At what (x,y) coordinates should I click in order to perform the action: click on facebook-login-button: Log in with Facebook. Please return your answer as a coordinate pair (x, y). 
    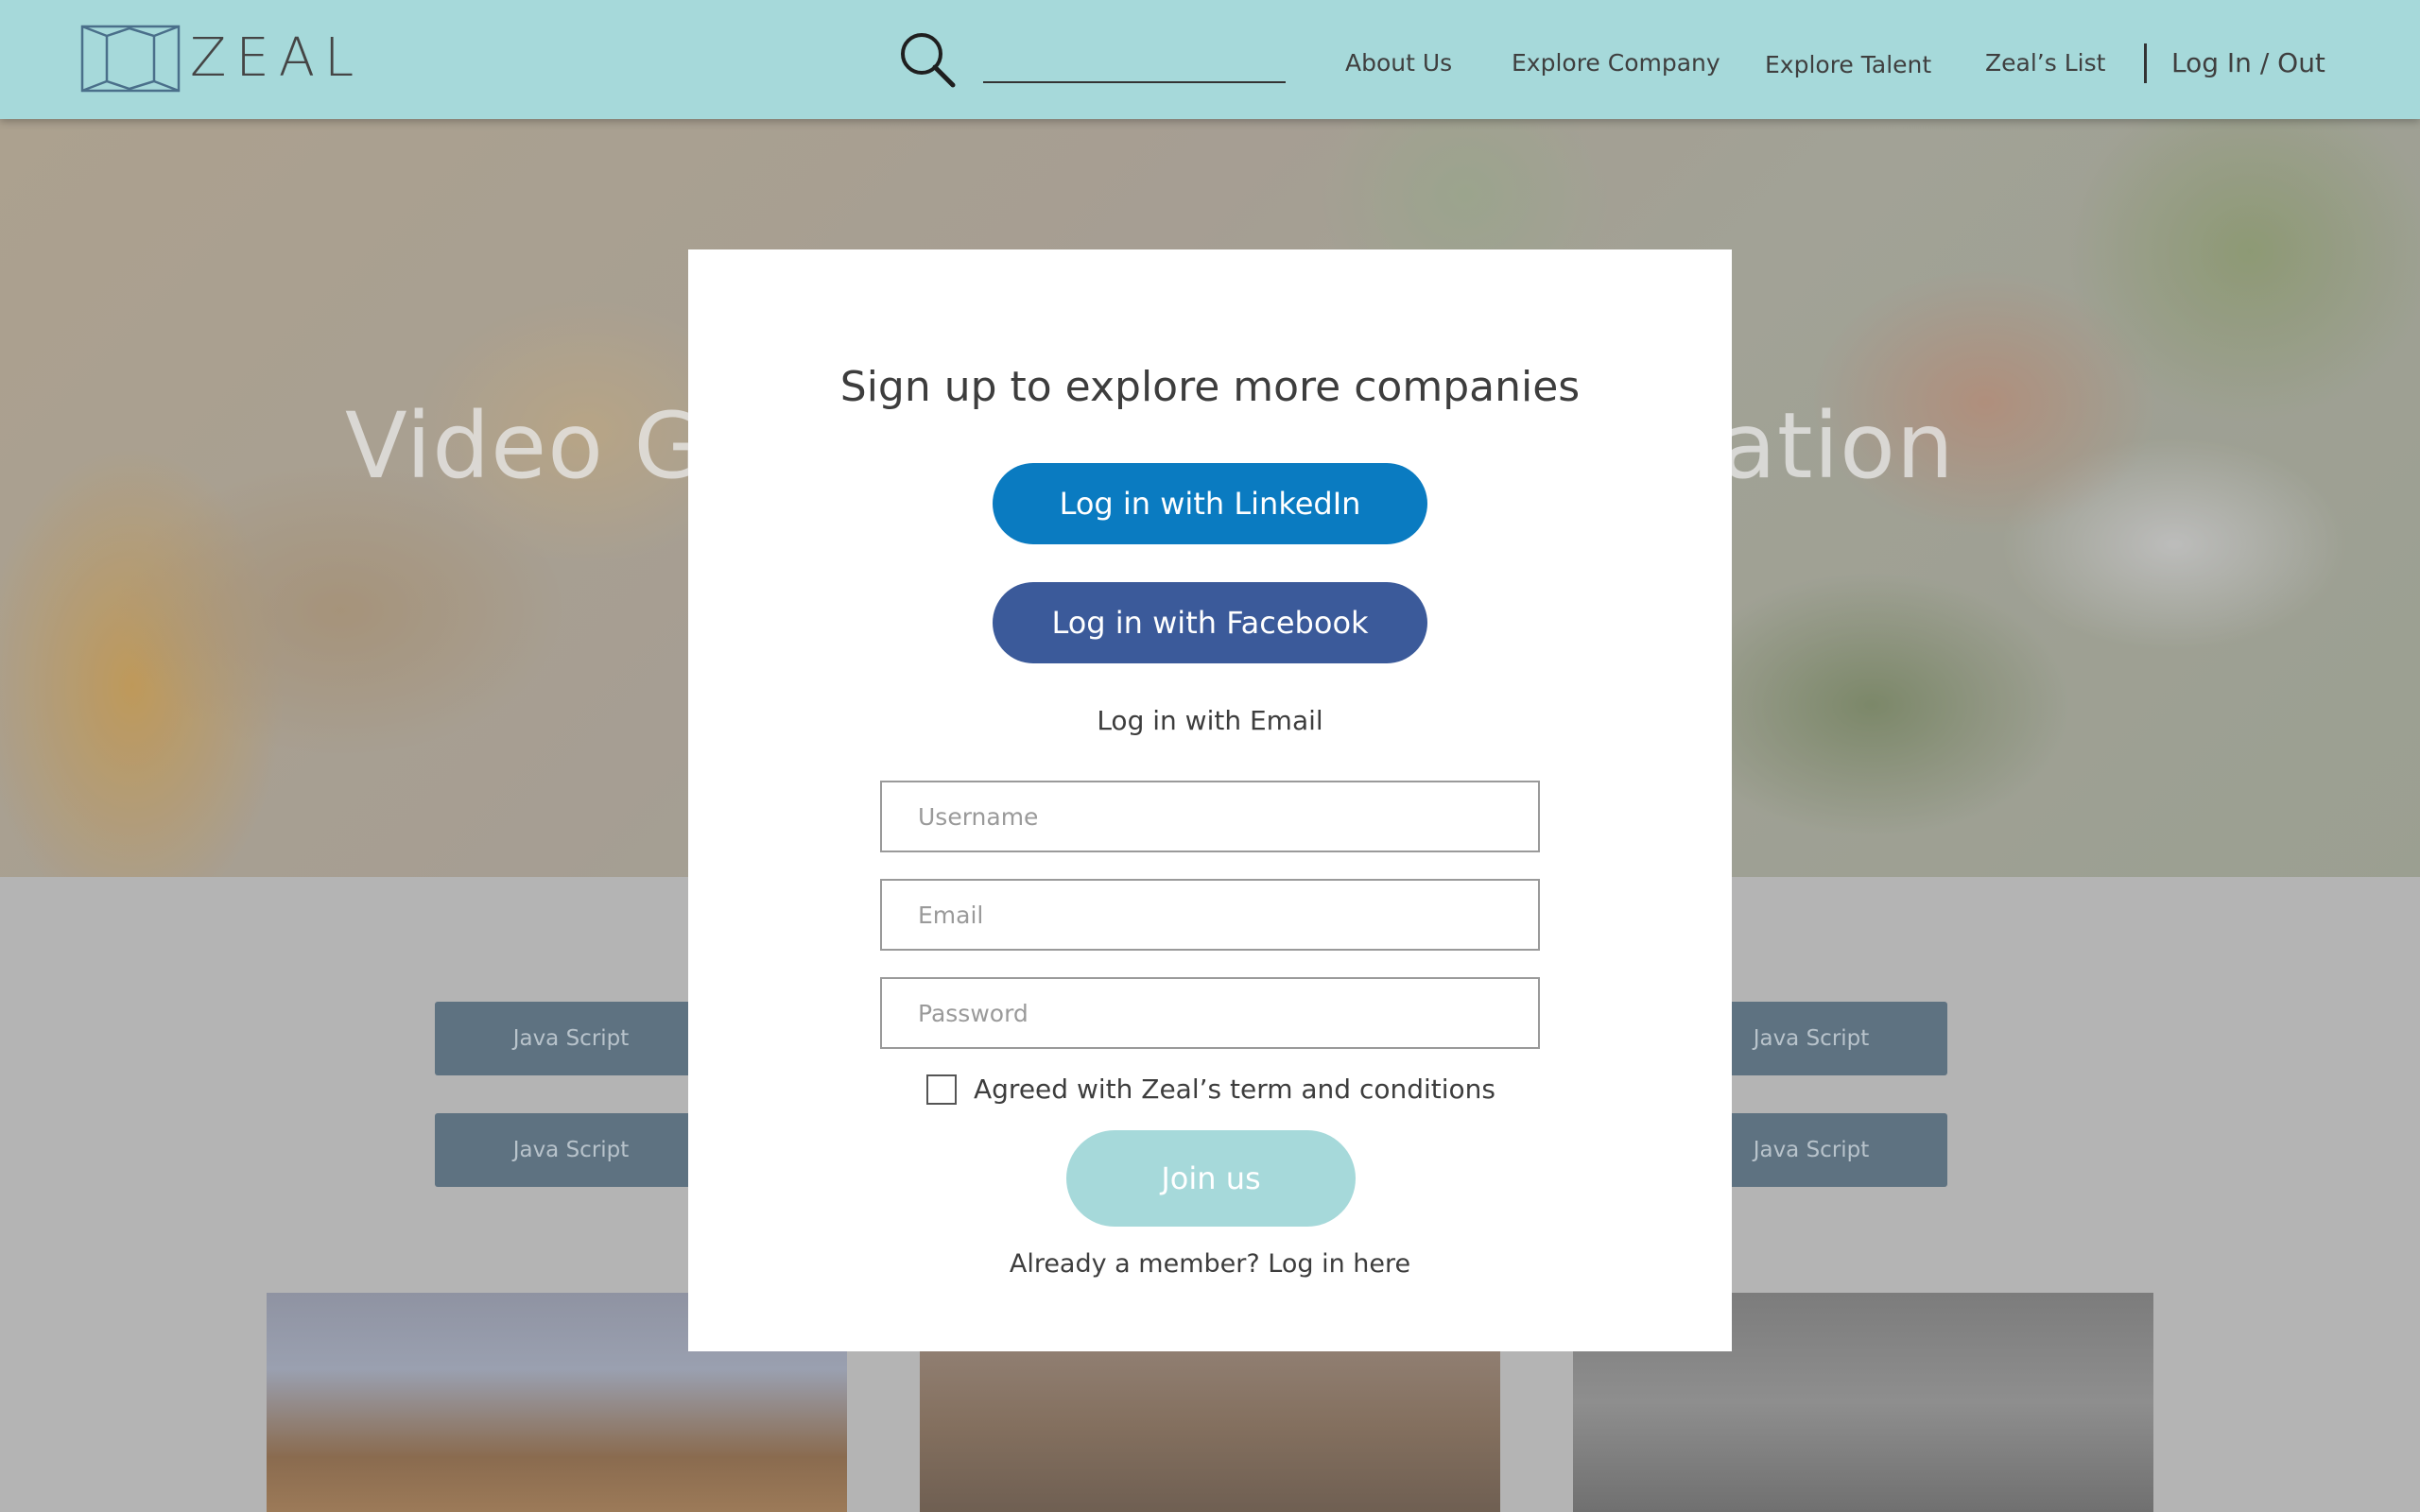
    Looking at the image, I should click on (1210, 622).